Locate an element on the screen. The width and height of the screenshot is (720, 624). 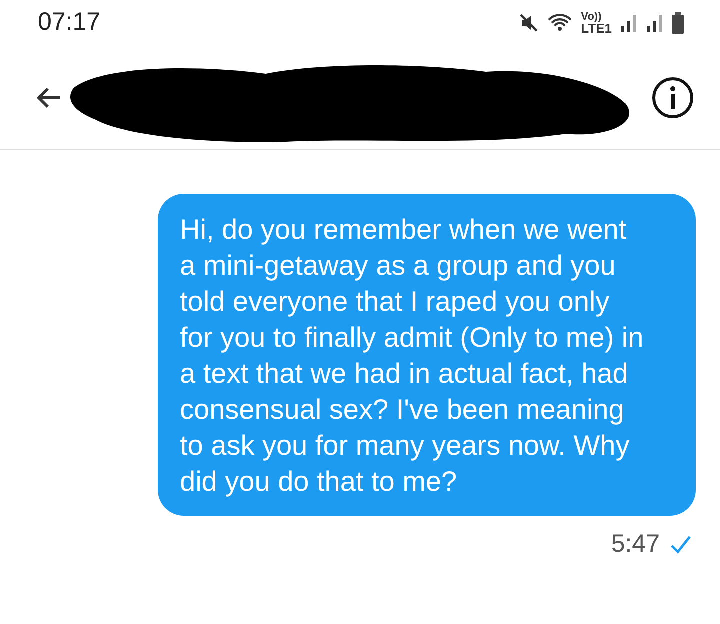
wifi-icon is located at coordinates (560, 23).